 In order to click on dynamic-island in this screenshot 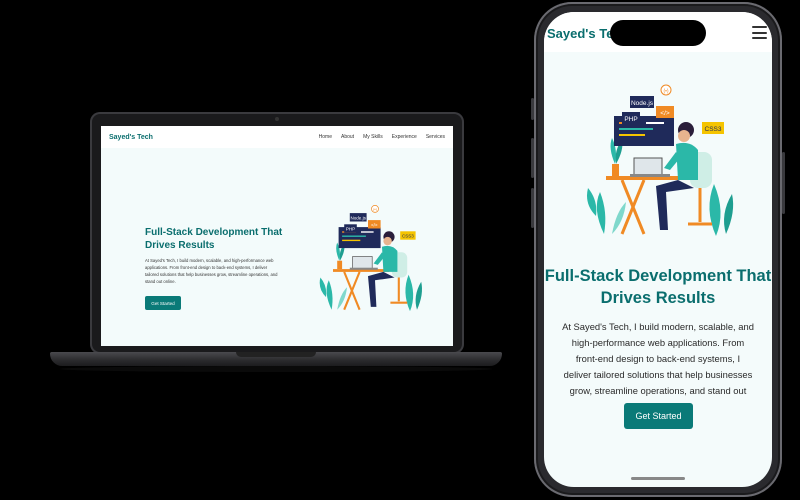, I will do `click(658, 33)`.